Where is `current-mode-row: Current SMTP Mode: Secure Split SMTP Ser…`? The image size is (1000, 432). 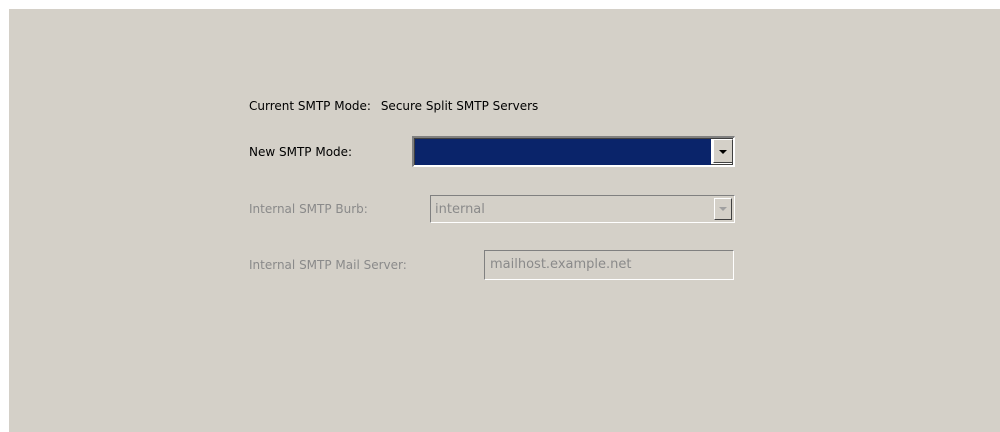
current-mode-row: Current SMTP Mode: Secure Split SMTP Ser… is located at coordinates (393, 106).